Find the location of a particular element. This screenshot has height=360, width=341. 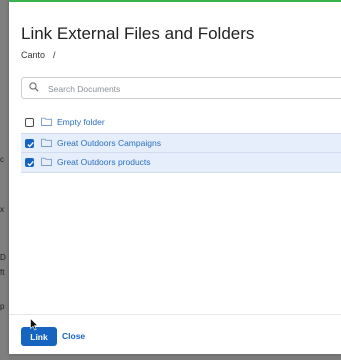

list-item-label: Empty folder is located at coordinates (81, 122).